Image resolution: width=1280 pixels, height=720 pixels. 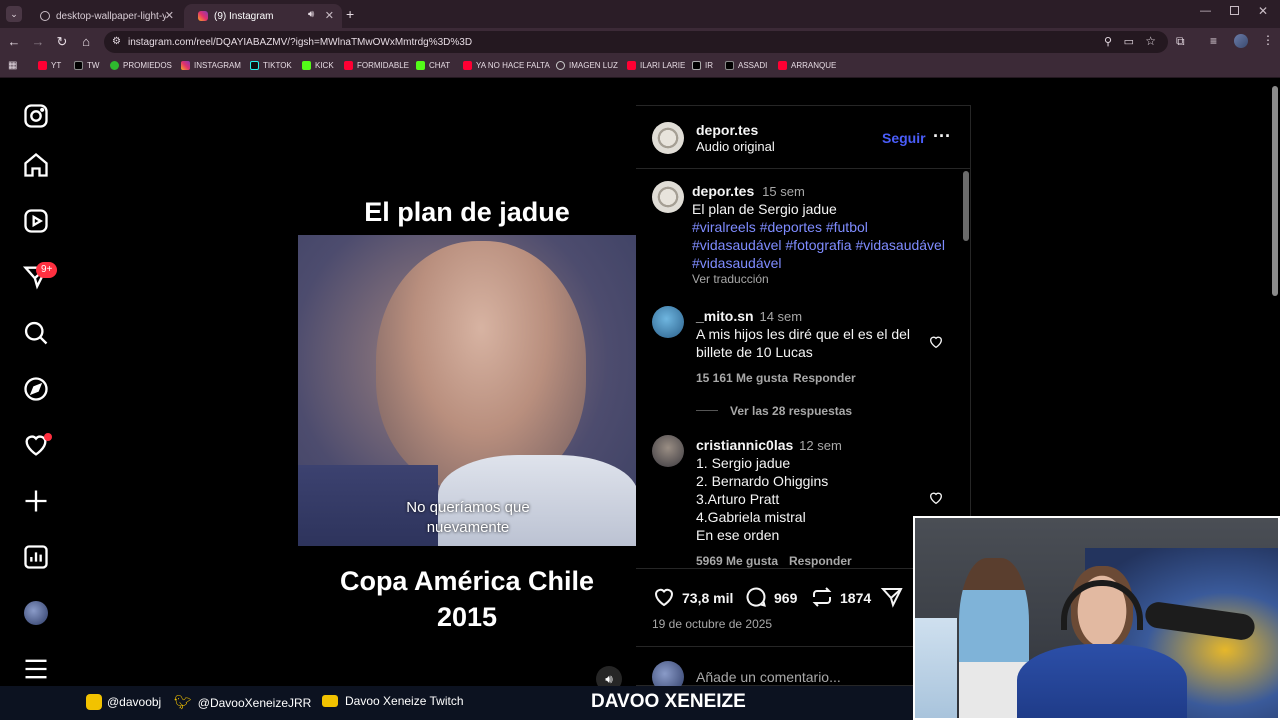 What do you see at coordinates (668, 701) in the screenshot?
I see `overlay-streamer-name: DAVOO XENEIZE` at bounding box center [668, 701].